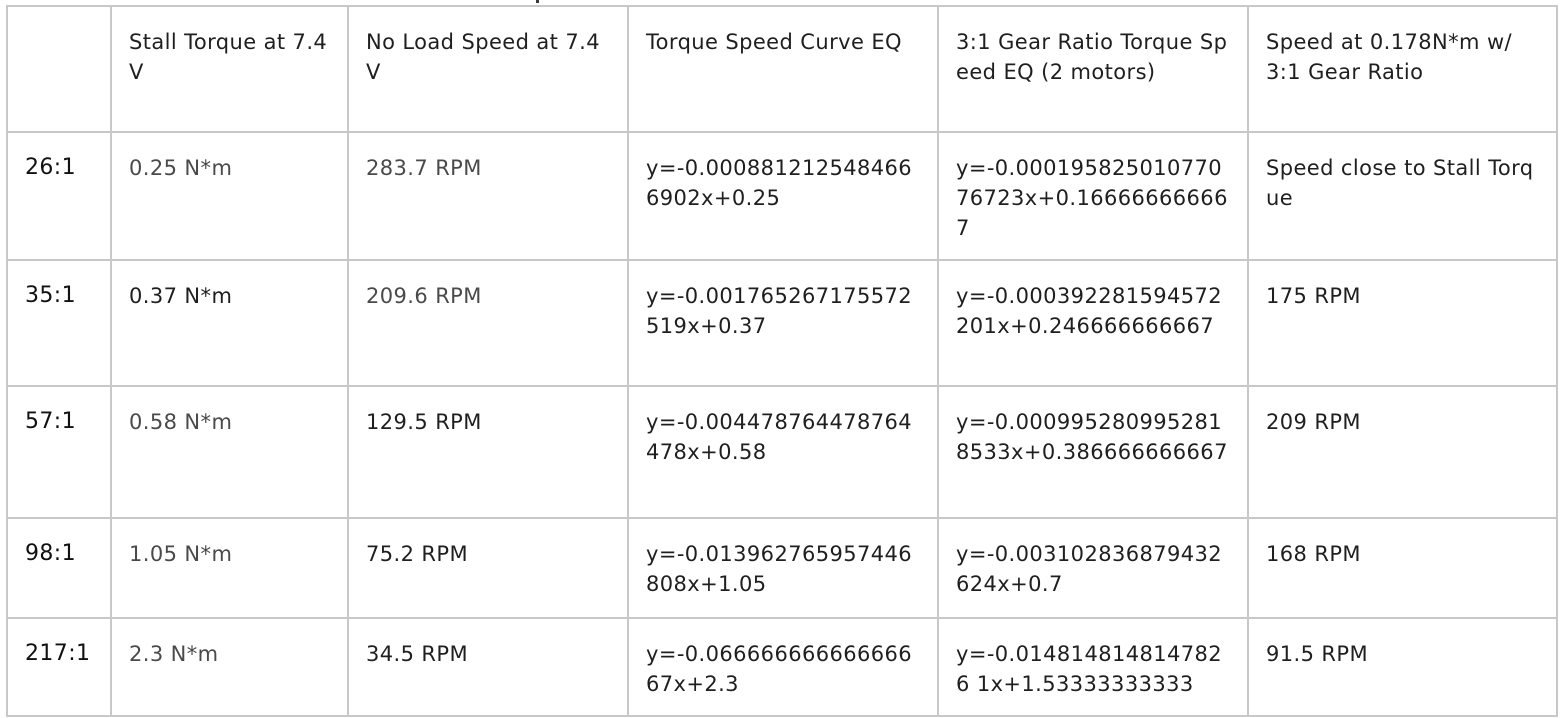 Image resolution: width=1564 pixels, height=718 pixels. Describe the element at coordinates (59, 667) in the screenshot. I see `ratio-cell: 217:1` at that location.